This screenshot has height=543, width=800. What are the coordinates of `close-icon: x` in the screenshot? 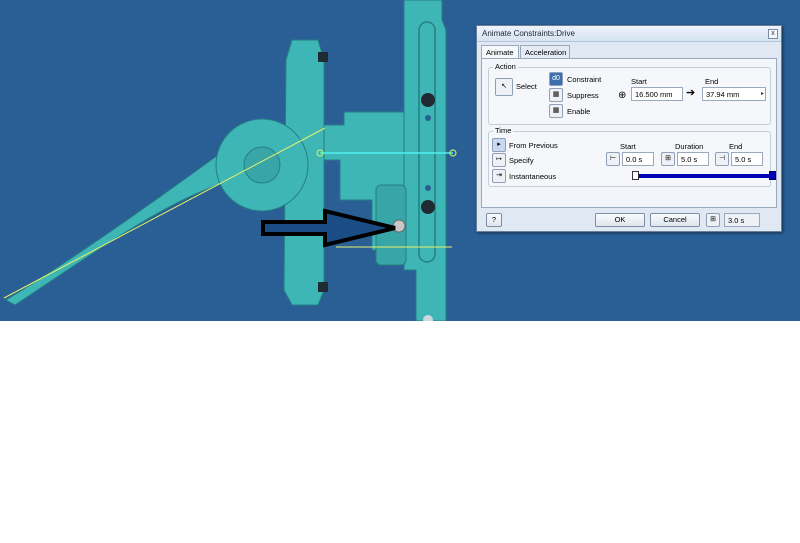 It's located at (773, 33).